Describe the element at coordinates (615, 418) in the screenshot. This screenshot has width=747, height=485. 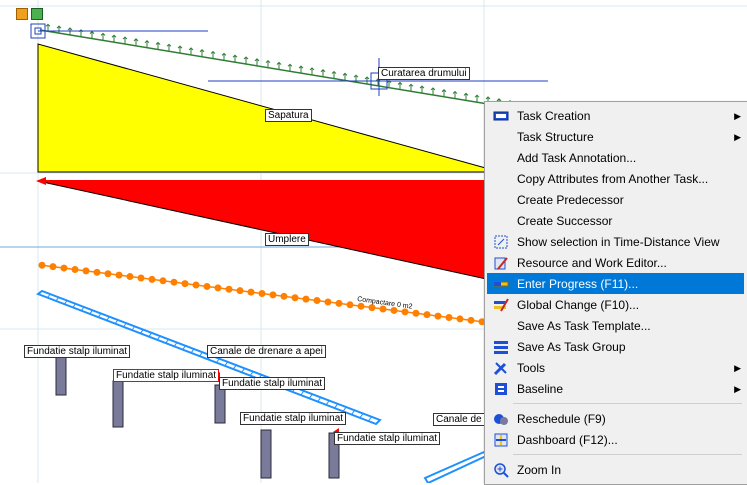
I see `menu-item-reschedule: Reschedule (F9)` at that location.